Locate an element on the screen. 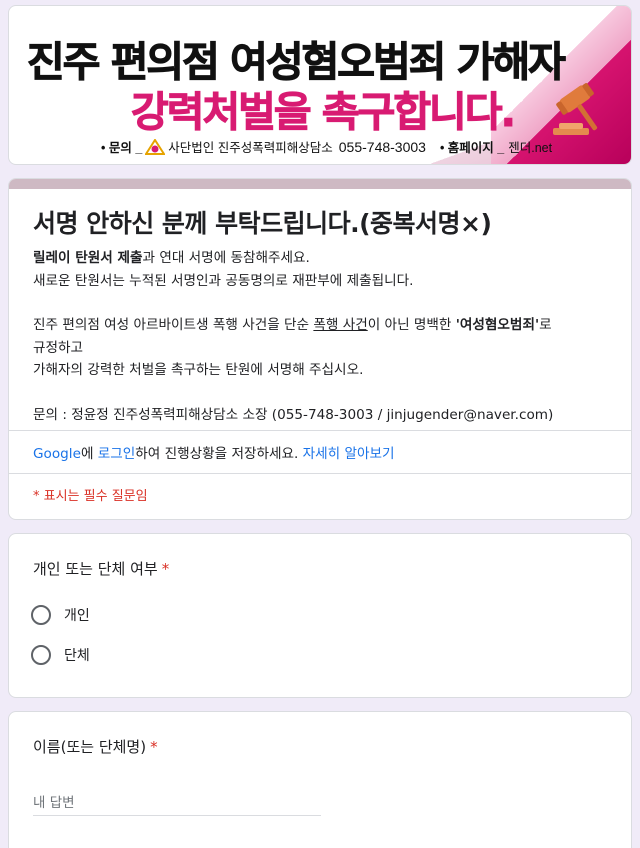 The width and height of the screenshot is (640, 848). name-answer-input is located at coordinates (177, 803).